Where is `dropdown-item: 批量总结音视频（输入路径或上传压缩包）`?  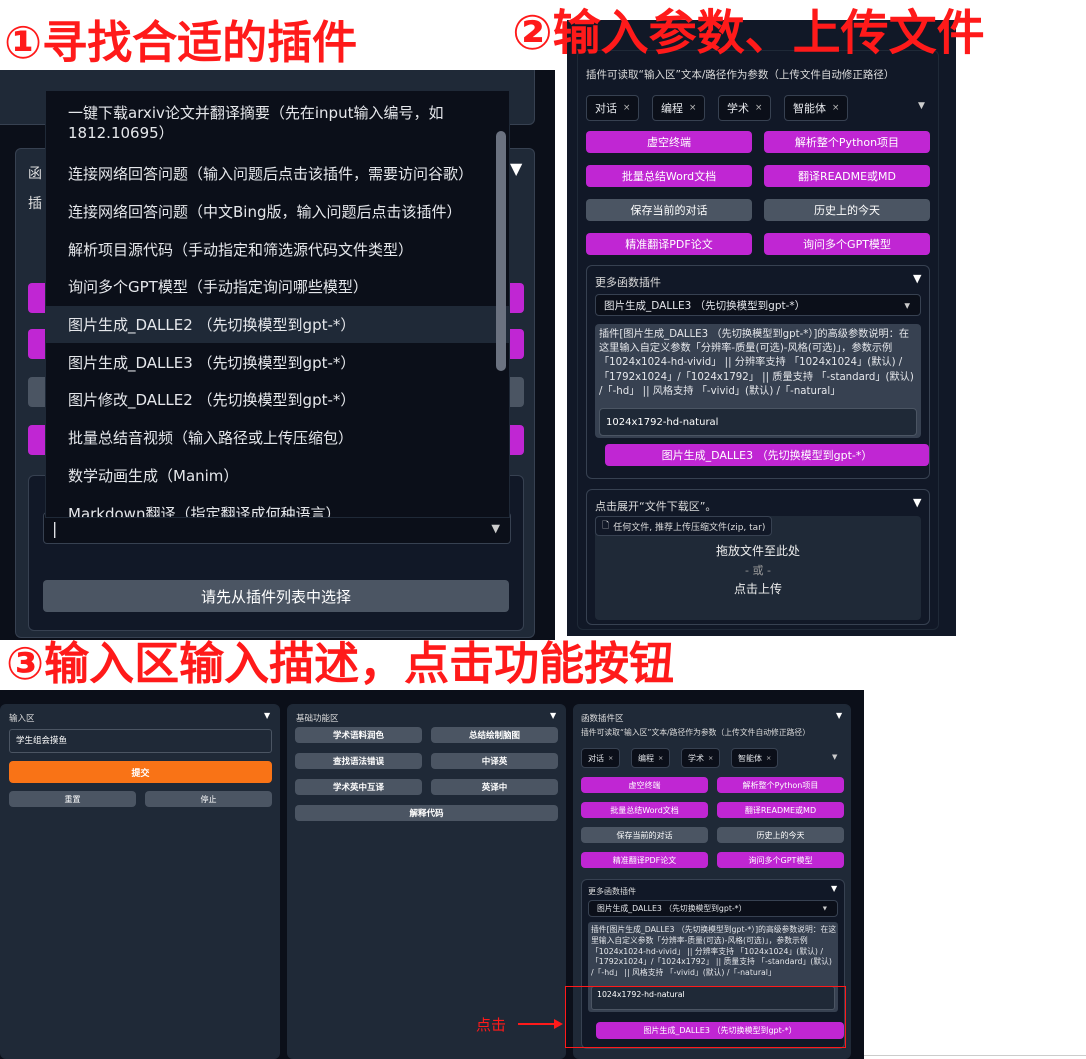 dropdown-item: 批量总结音视频（输入路径或上传压缩包） is located at coordinates (277, 438).